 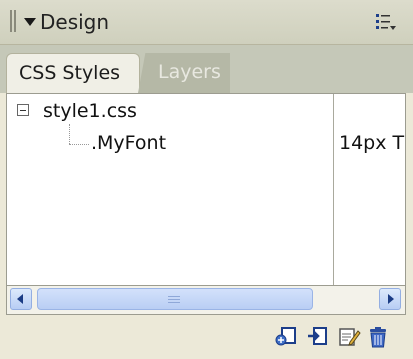 I want to click on panel-title: Design, so click(x=74, y=22).